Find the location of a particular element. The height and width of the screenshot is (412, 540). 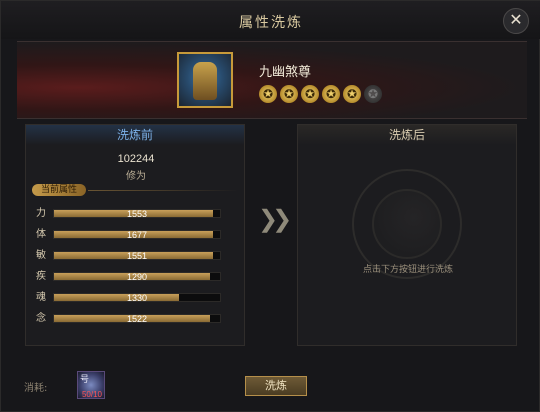

stat-row: 力 1553 is located at coordinates (136, 214).